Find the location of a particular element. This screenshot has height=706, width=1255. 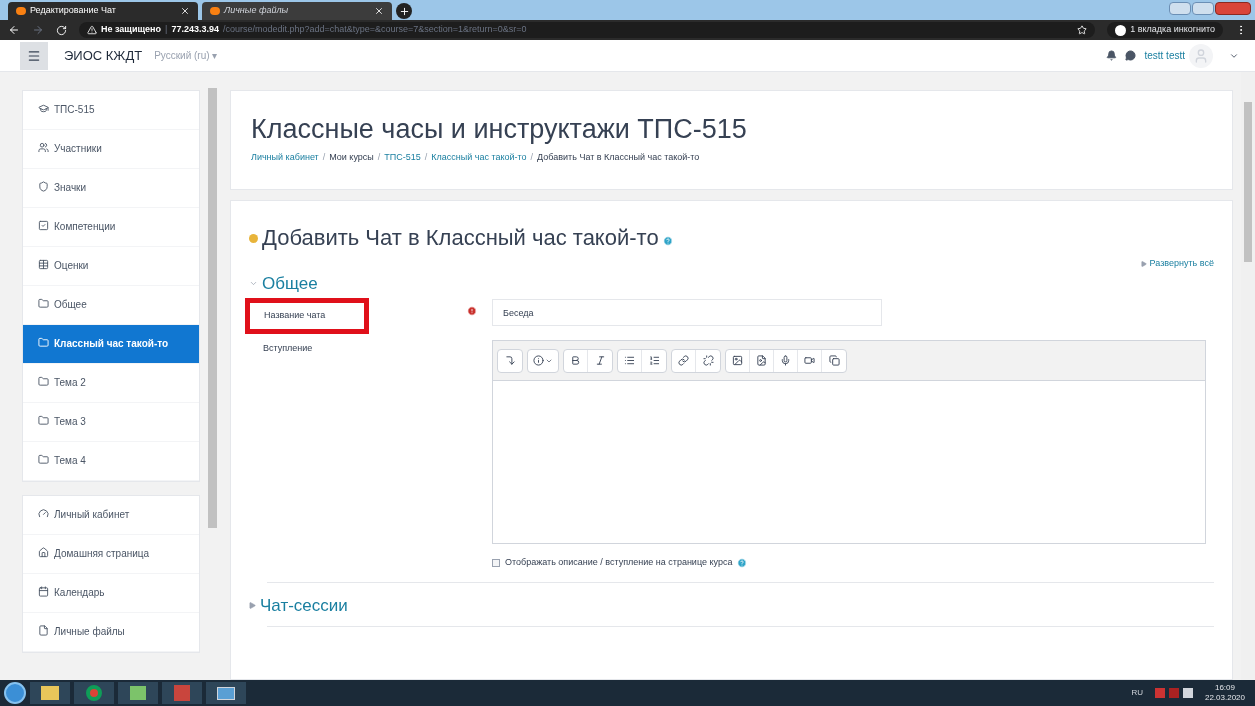

back-icon is located at coordinates (14, 30).